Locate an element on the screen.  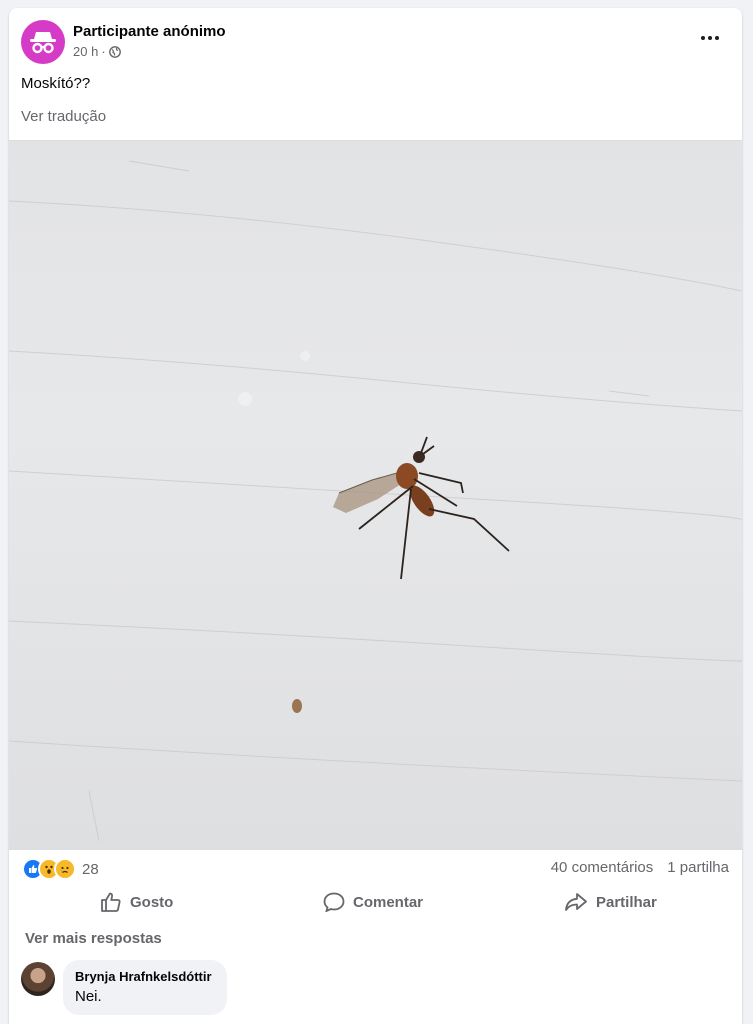
share-button: Partilhar is located at coordinates (610, 902).